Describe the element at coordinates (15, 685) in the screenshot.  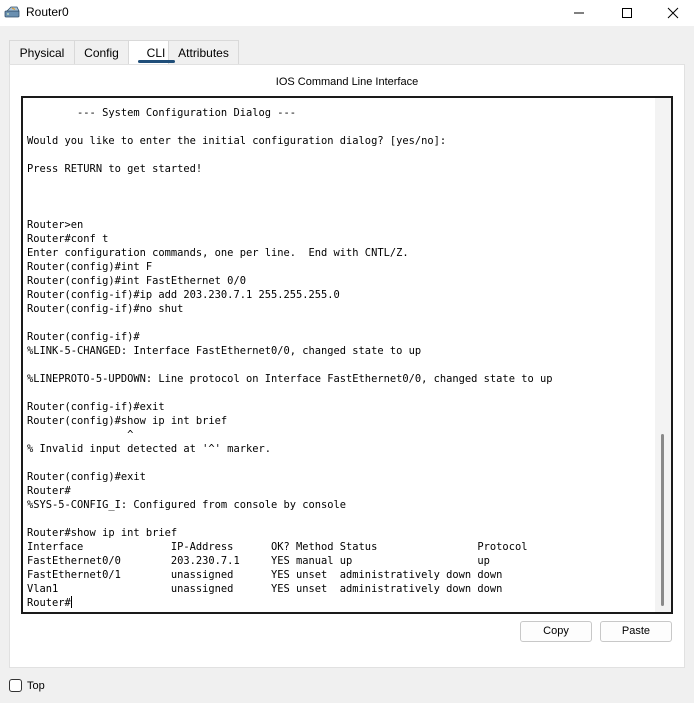
I see `top-checkbox` at that location.